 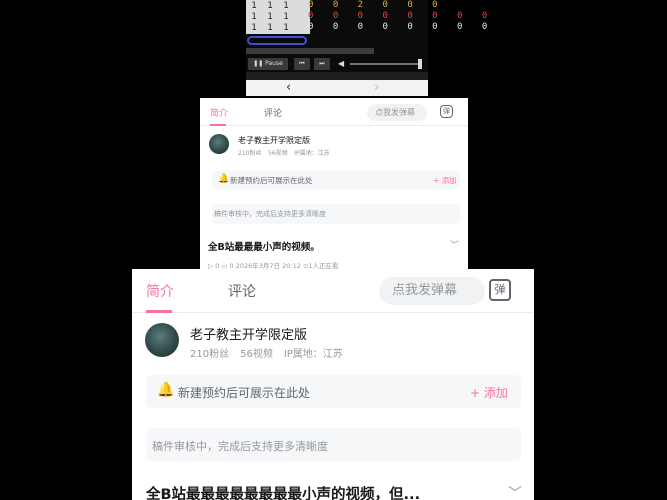 I want to click on skip-forward-icon: ⏭, so click(x=322, y=64).